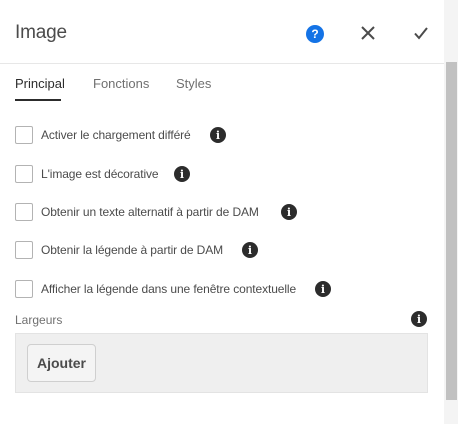  What do you see at coordinates (100, 174) in the screenshot?
I see `option-label: L'image est décorative` at bounding box center [100, 174].